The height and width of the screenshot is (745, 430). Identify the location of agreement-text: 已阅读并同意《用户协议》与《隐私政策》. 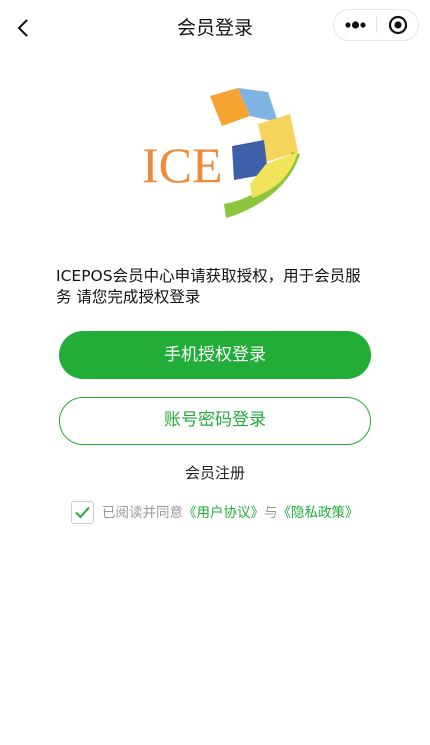
(230, 513).